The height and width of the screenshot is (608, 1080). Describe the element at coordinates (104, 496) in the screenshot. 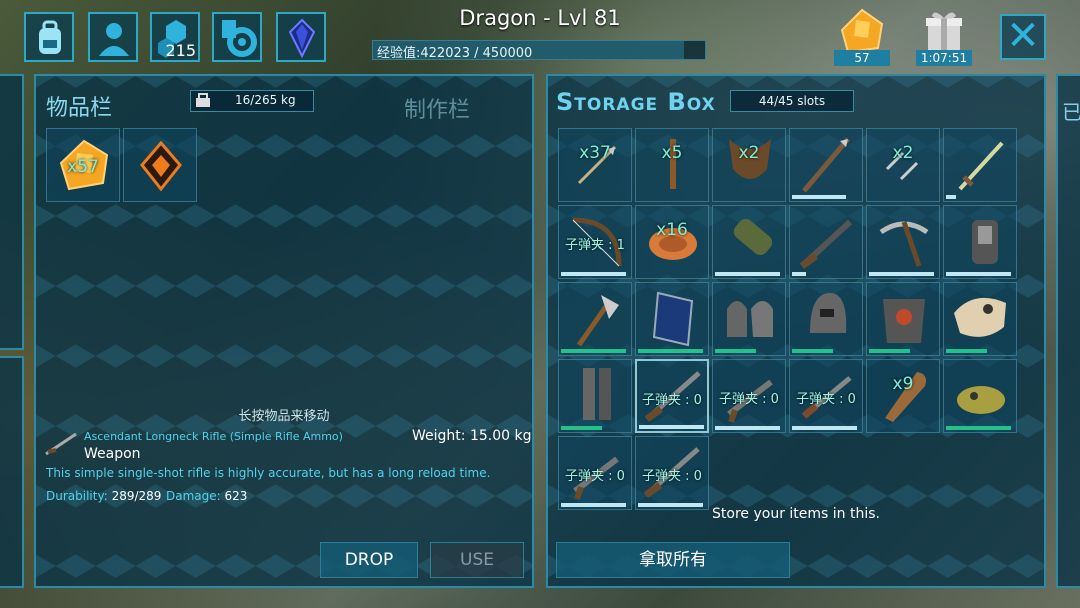

I see `durability-stat: Durability: 289/289` at that location.